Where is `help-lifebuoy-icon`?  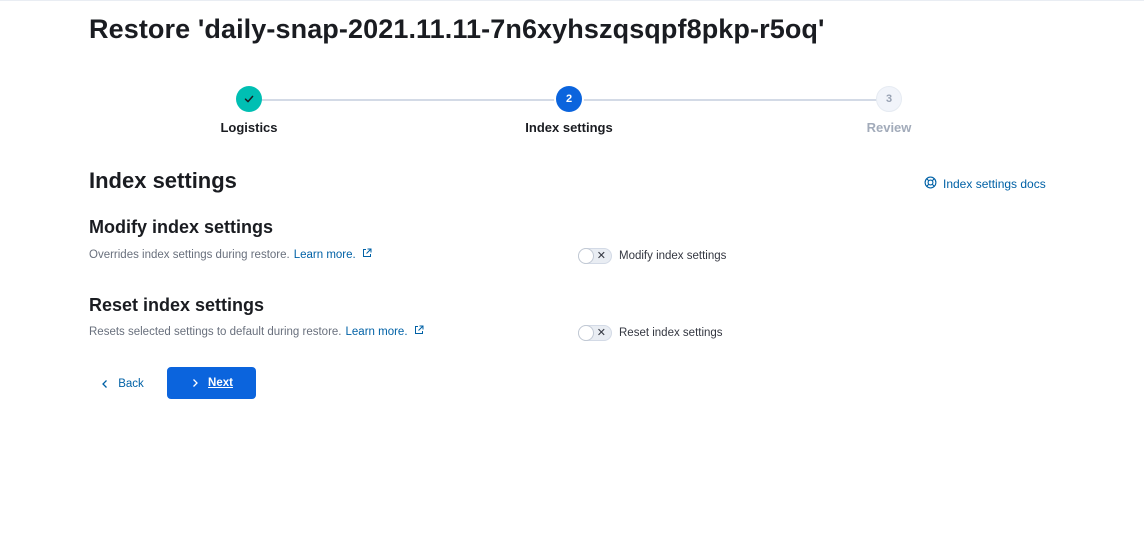
help-lifebuoy-icon is located at coordinates (930, 184).